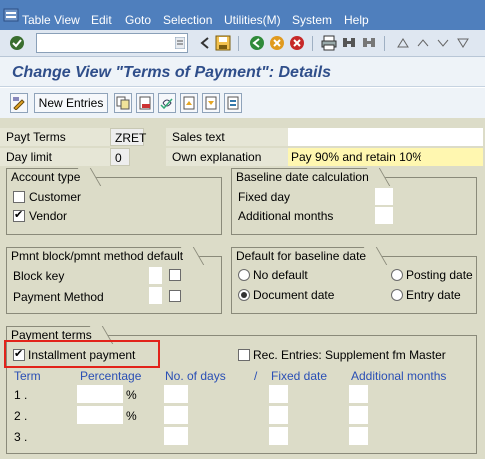 This screenshot has height=459, width=485. I want to click on block-key-label: Block key, so click(39, 276).